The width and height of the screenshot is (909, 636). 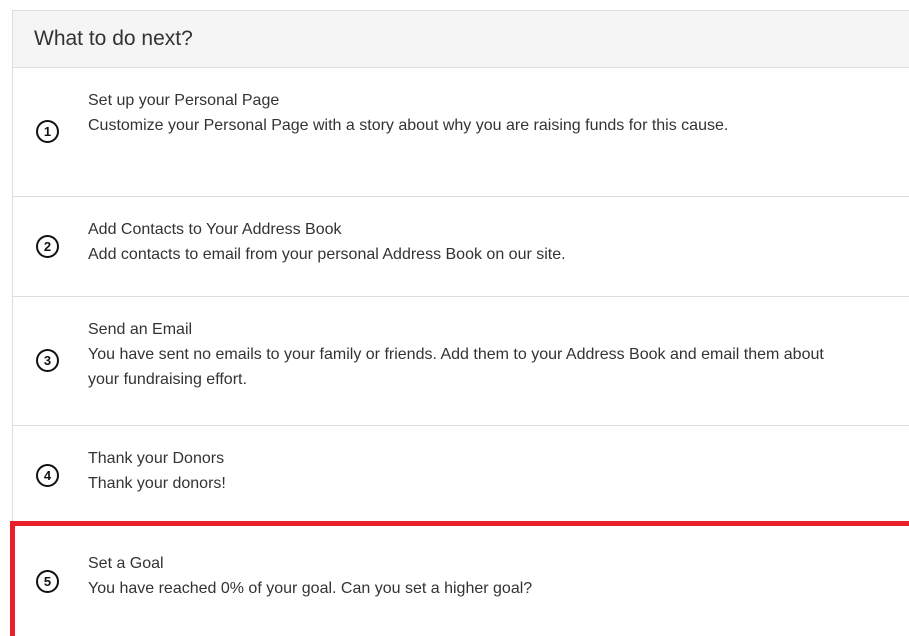 I want to click on circled-number-2-icon: 2, so click(x=47, y=246).